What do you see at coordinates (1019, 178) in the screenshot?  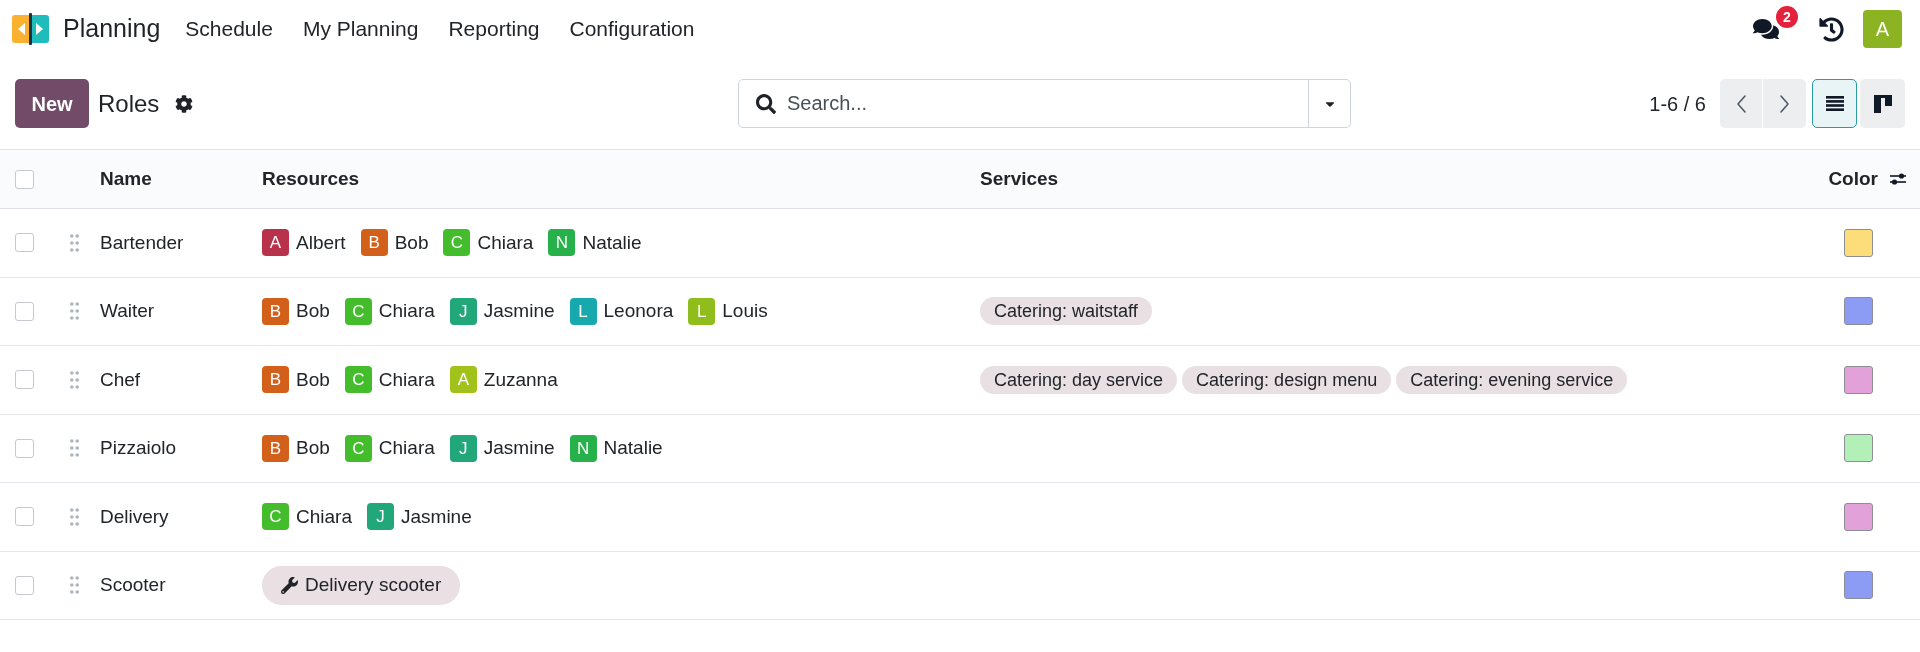 I see `column-header: Services` at bounding box center [1019, 178].